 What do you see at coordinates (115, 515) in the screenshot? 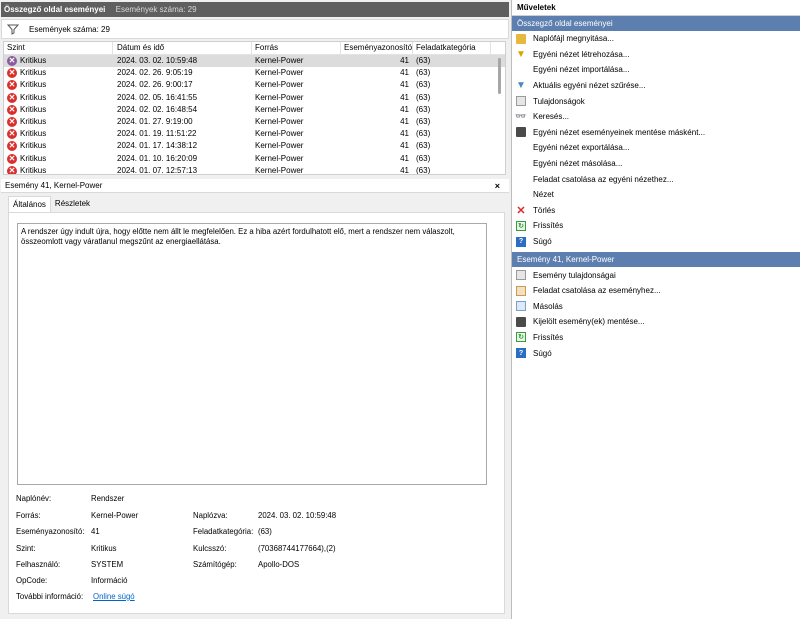
I see `source-value: Kernel-Power` at bounding box center [115, 515].